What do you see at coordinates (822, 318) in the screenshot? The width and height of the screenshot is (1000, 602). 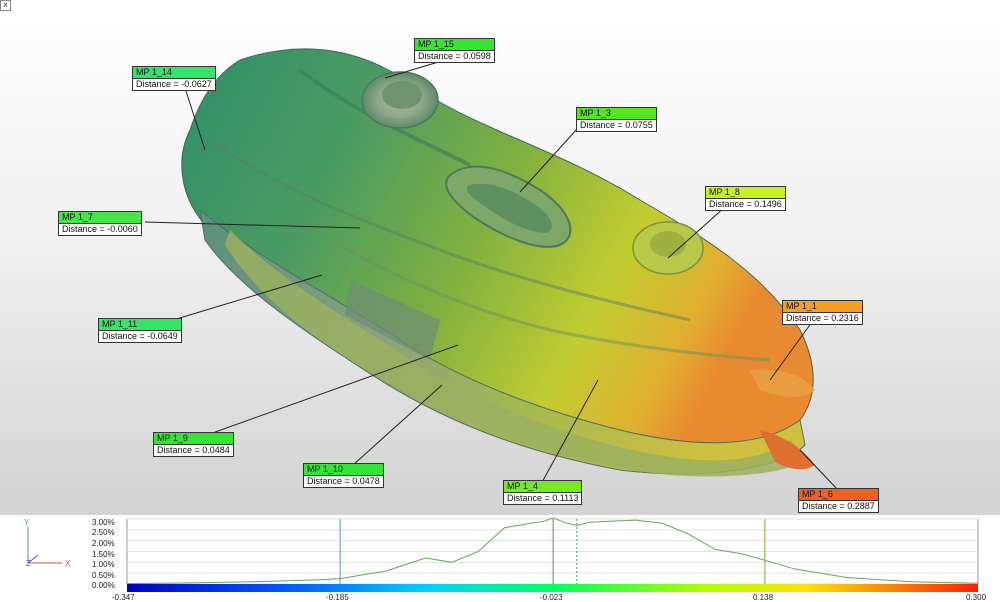 I see `mp-distance: Distance = 0.2316` at bounding box center [822, 318].